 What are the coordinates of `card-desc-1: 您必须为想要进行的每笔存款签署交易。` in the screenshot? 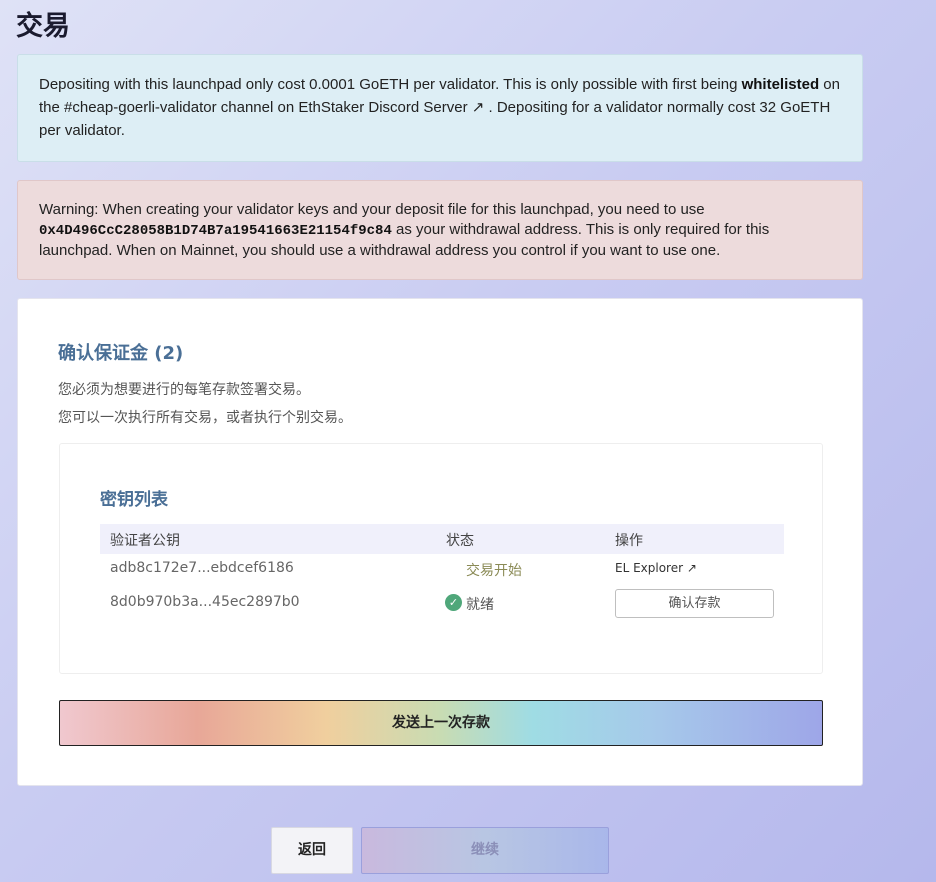 It's located at (184, 390).